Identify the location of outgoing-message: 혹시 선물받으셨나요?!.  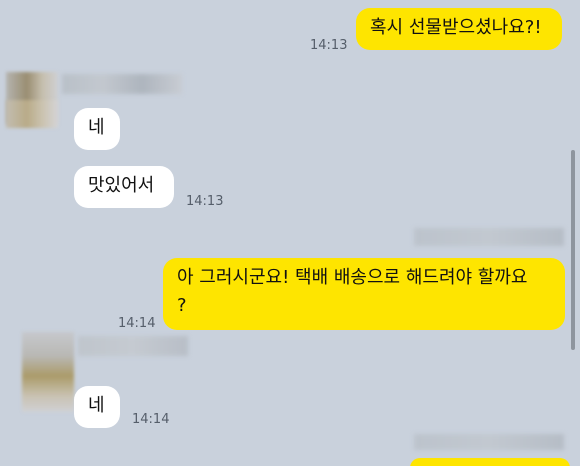
(459, 29).